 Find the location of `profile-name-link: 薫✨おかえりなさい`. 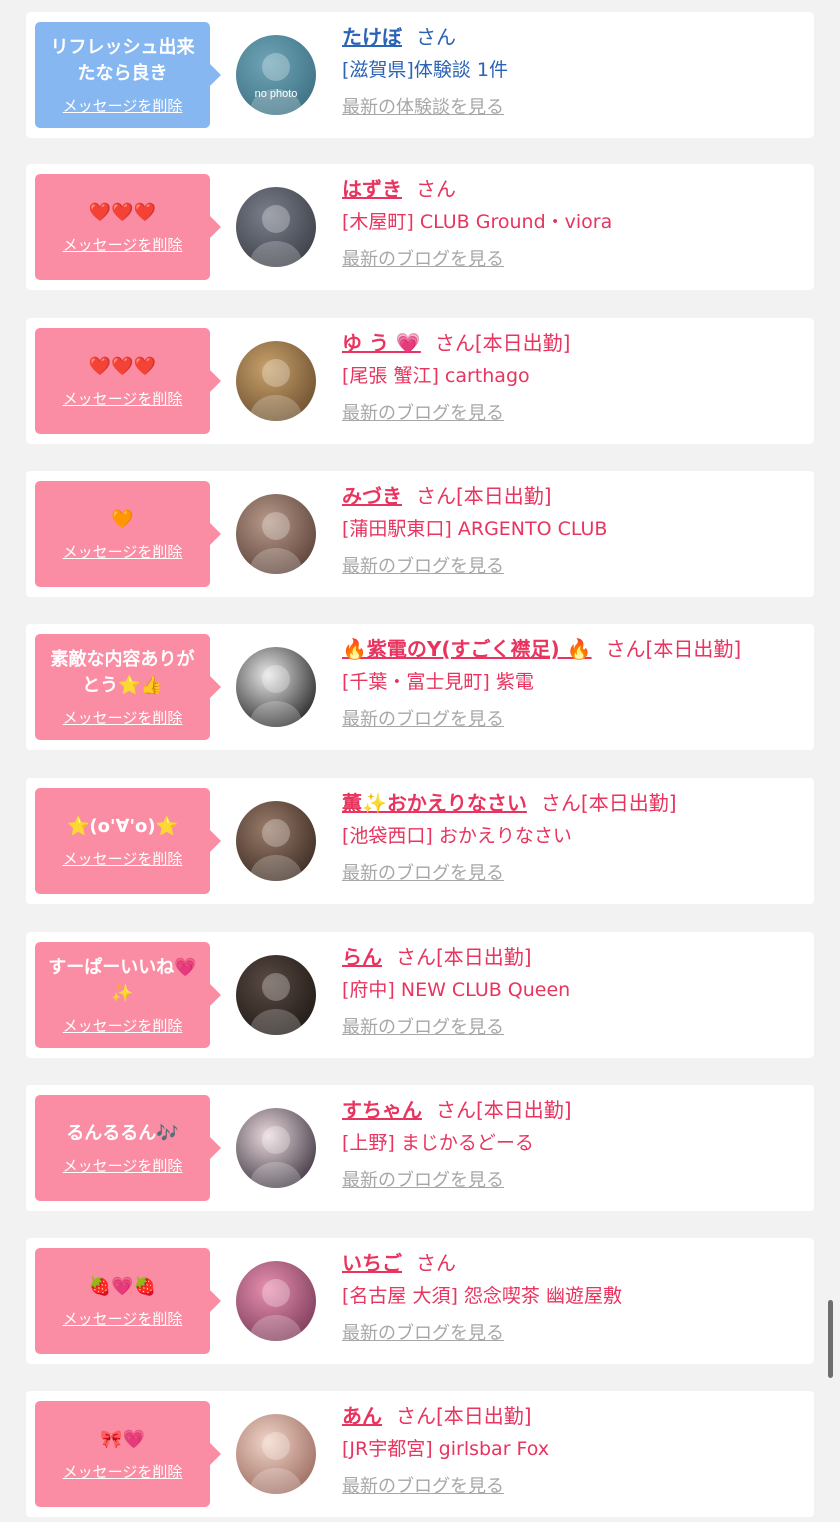

profile-name-link: 薫✨おかえりなさい is located at coordinates (434, 803).